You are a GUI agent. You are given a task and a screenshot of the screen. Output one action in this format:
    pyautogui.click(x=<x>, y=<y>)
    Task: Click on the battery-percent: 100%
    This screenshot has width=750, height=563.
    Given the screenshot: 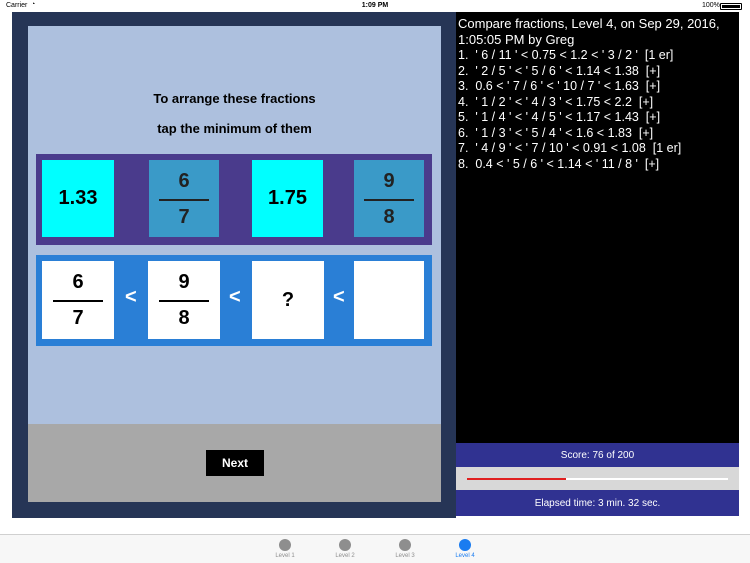 What is the action you would take?
    pyautogui.click(x=711, y=5)
    